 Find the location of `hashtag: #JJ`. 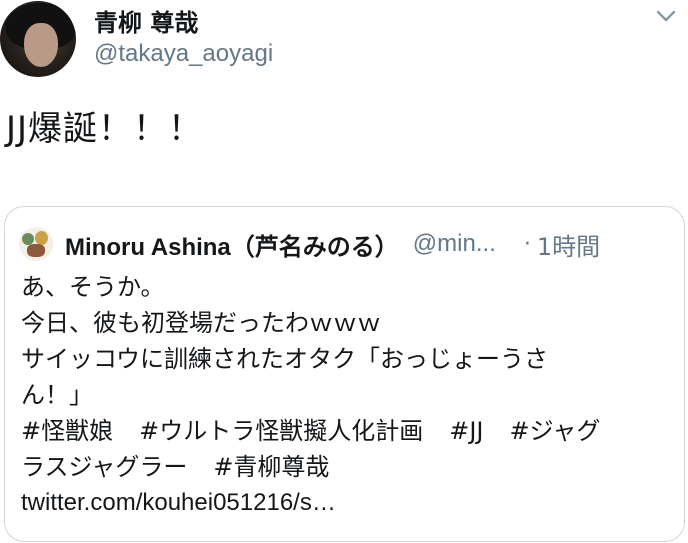

hashtag: #JJ is located at coordinates (466, 431).